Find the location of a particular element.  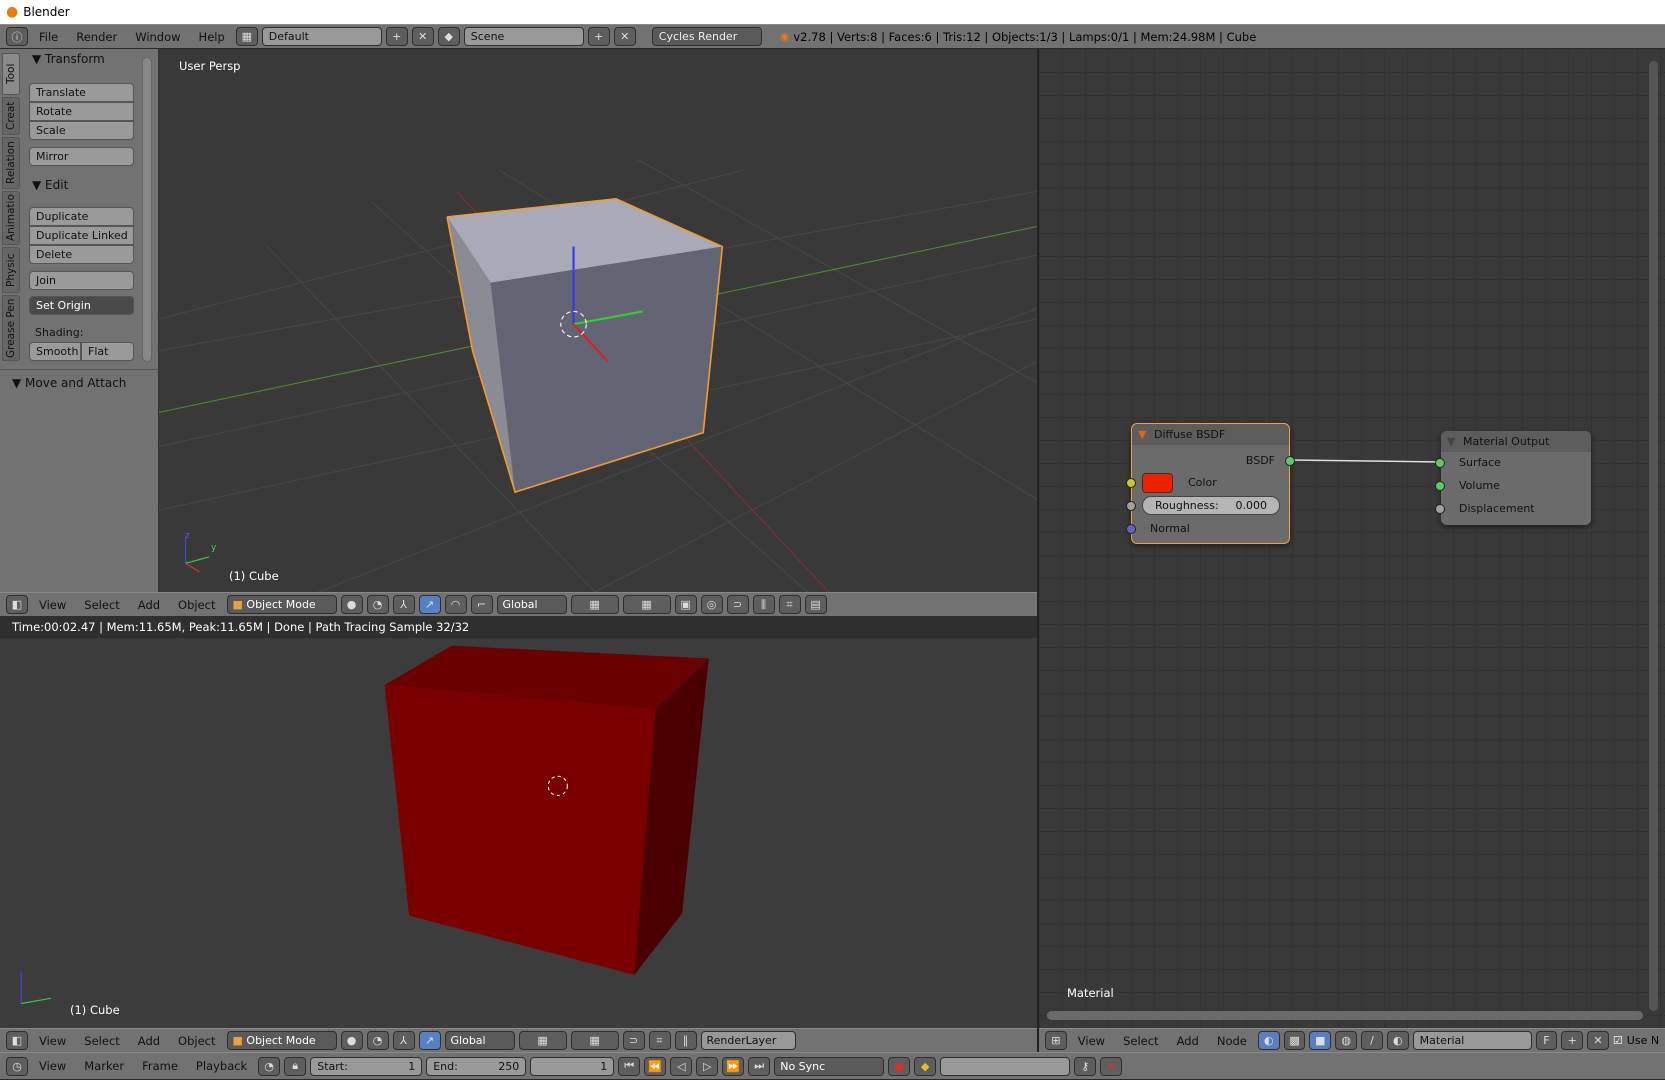

render-layer-select: RenderLayer is located at coordinates (748, 1040).